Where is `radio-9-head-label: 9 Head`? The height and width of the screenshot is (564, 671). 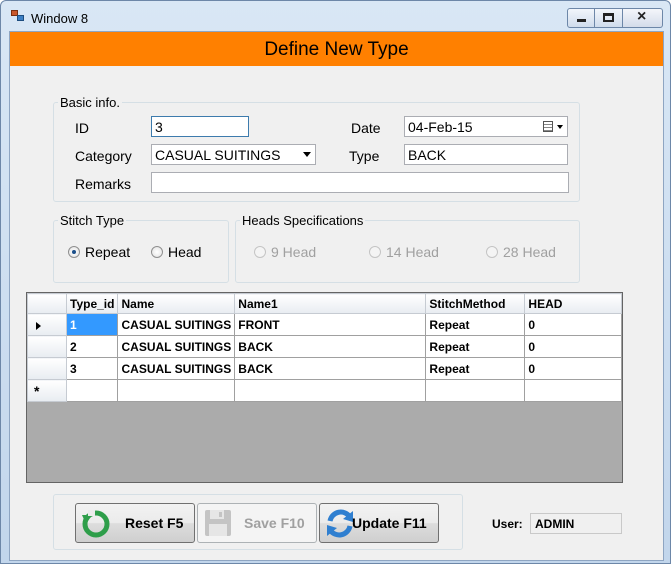
radio-9-head-label: 9 Head is located at coordinates (294, 252).